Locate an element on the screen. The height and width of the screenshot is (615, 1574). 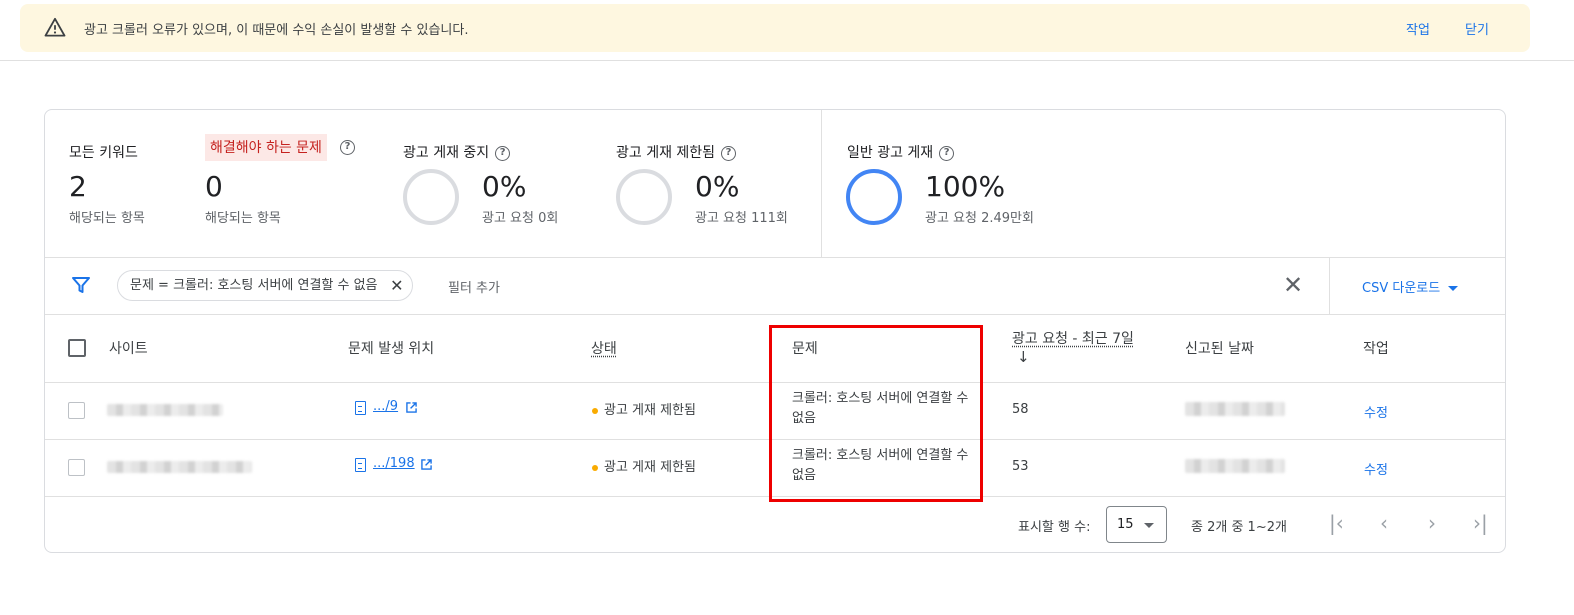
requests-value: 58 is located at coordinates (1020, 409).